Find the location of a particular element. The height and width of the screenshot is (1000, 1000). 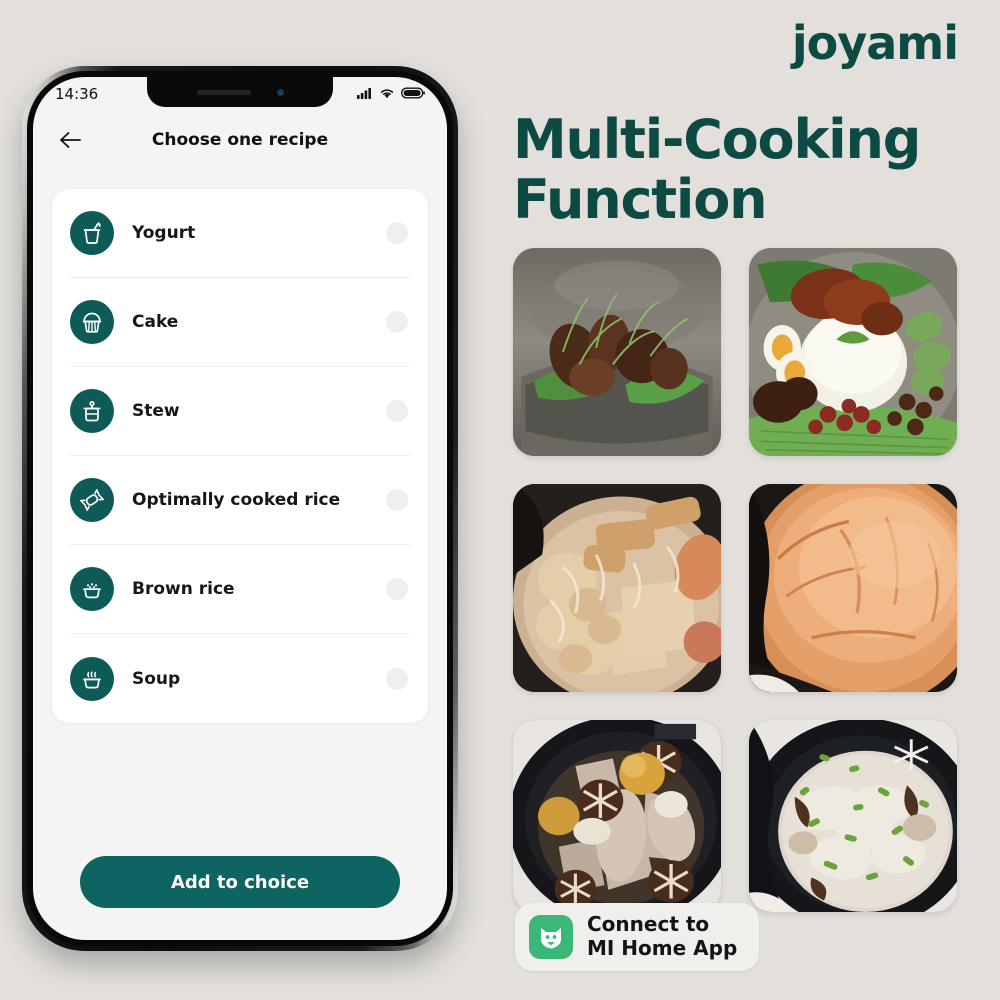

recipe-row-cake: Cake is located at coordinates (240, 322).